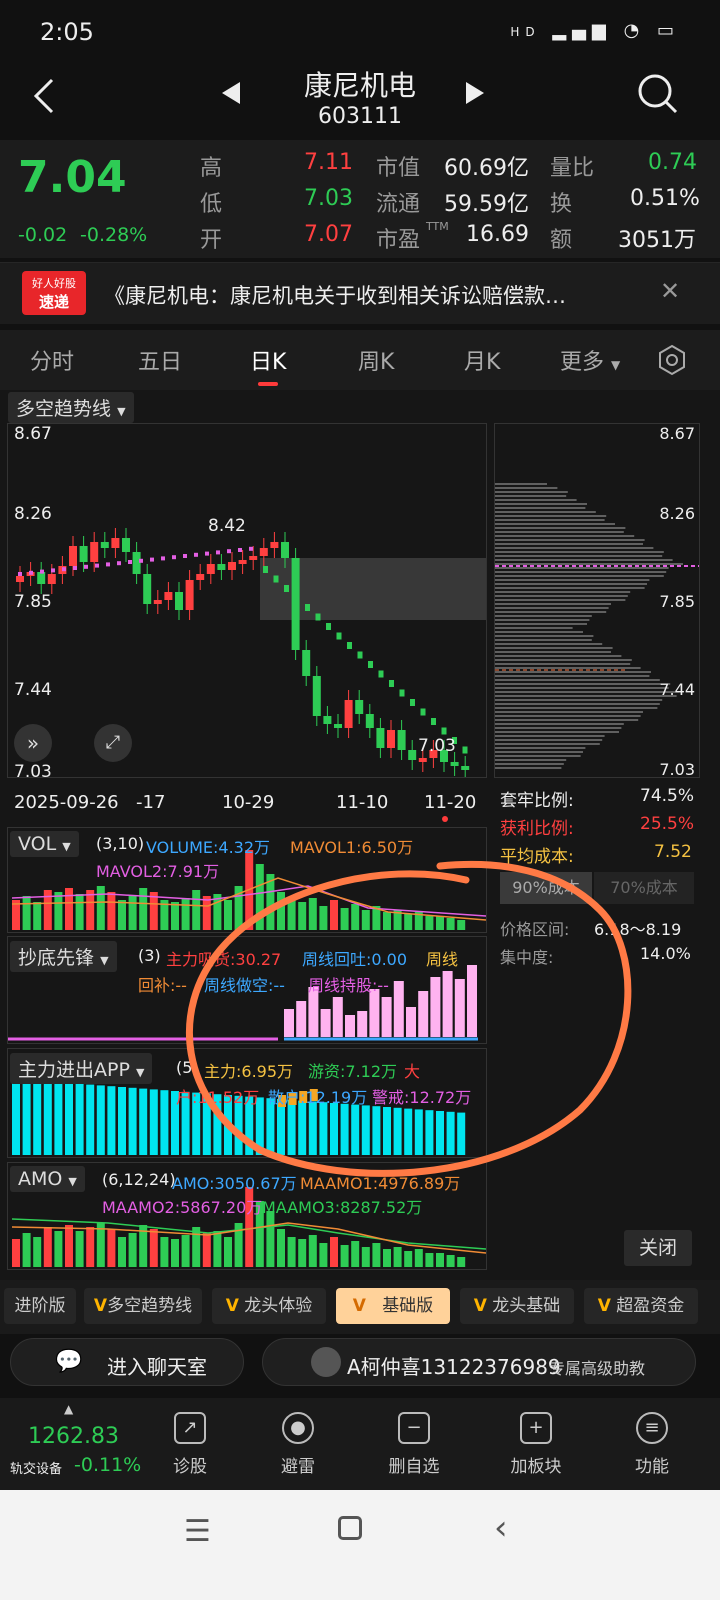 Image resolution: width=720 pixels, height=1600 pixels. What do you see at coordinates (561, 204) in the screenshot?
I see `turnover-label: 换` at bounding box center [561, 204].